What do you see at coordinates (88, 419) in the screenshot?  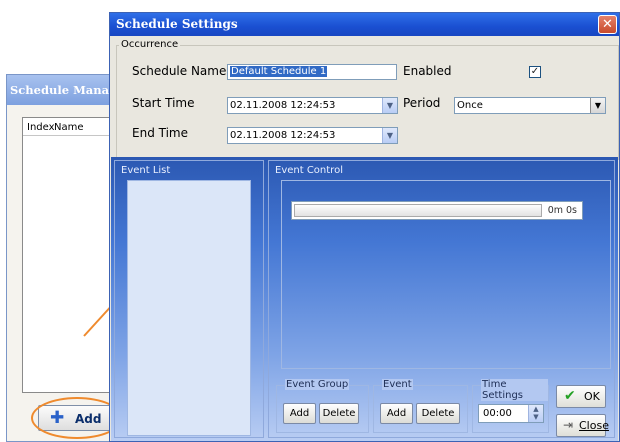 I see `add-button-label: Add` at bounding box center [88, 419].